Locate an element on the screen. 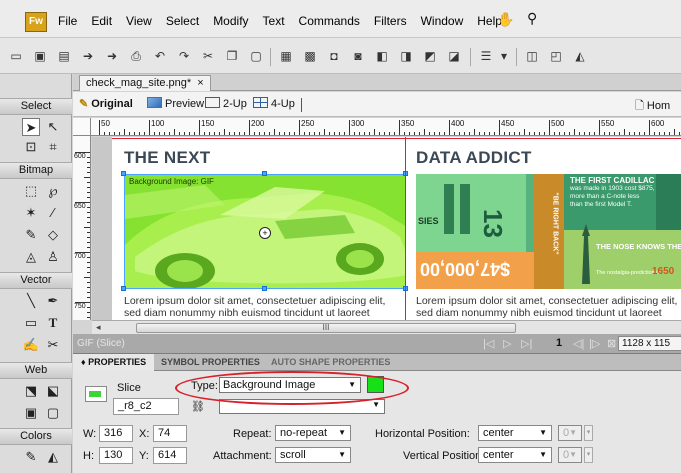 The height and width of the screenshot is (473, 681). menu-commands: Commands is located at coordinates (329, 21).